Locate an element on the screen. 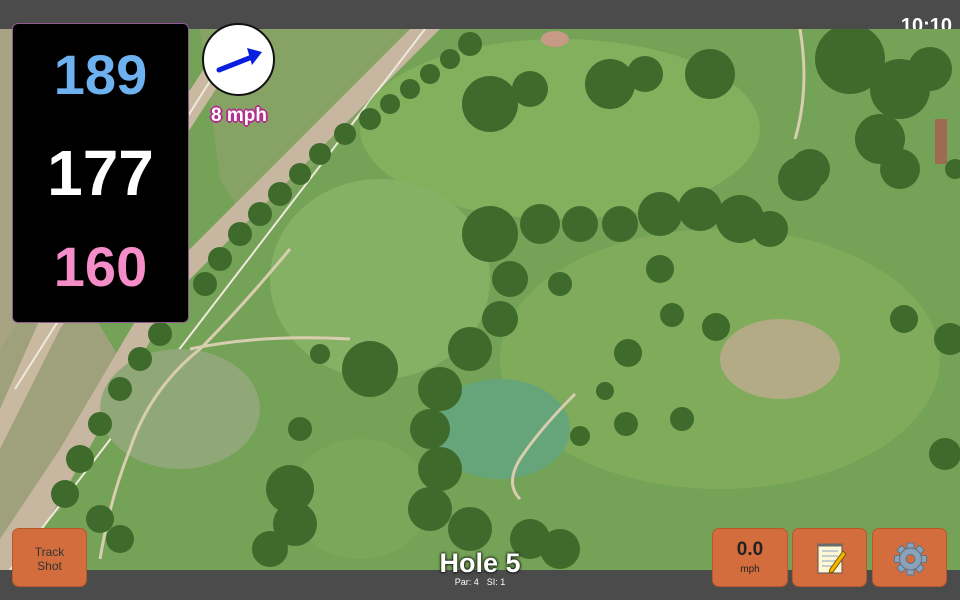 The image size is (960, 600). front-distance: 160 is located at coordinates (100, 266).